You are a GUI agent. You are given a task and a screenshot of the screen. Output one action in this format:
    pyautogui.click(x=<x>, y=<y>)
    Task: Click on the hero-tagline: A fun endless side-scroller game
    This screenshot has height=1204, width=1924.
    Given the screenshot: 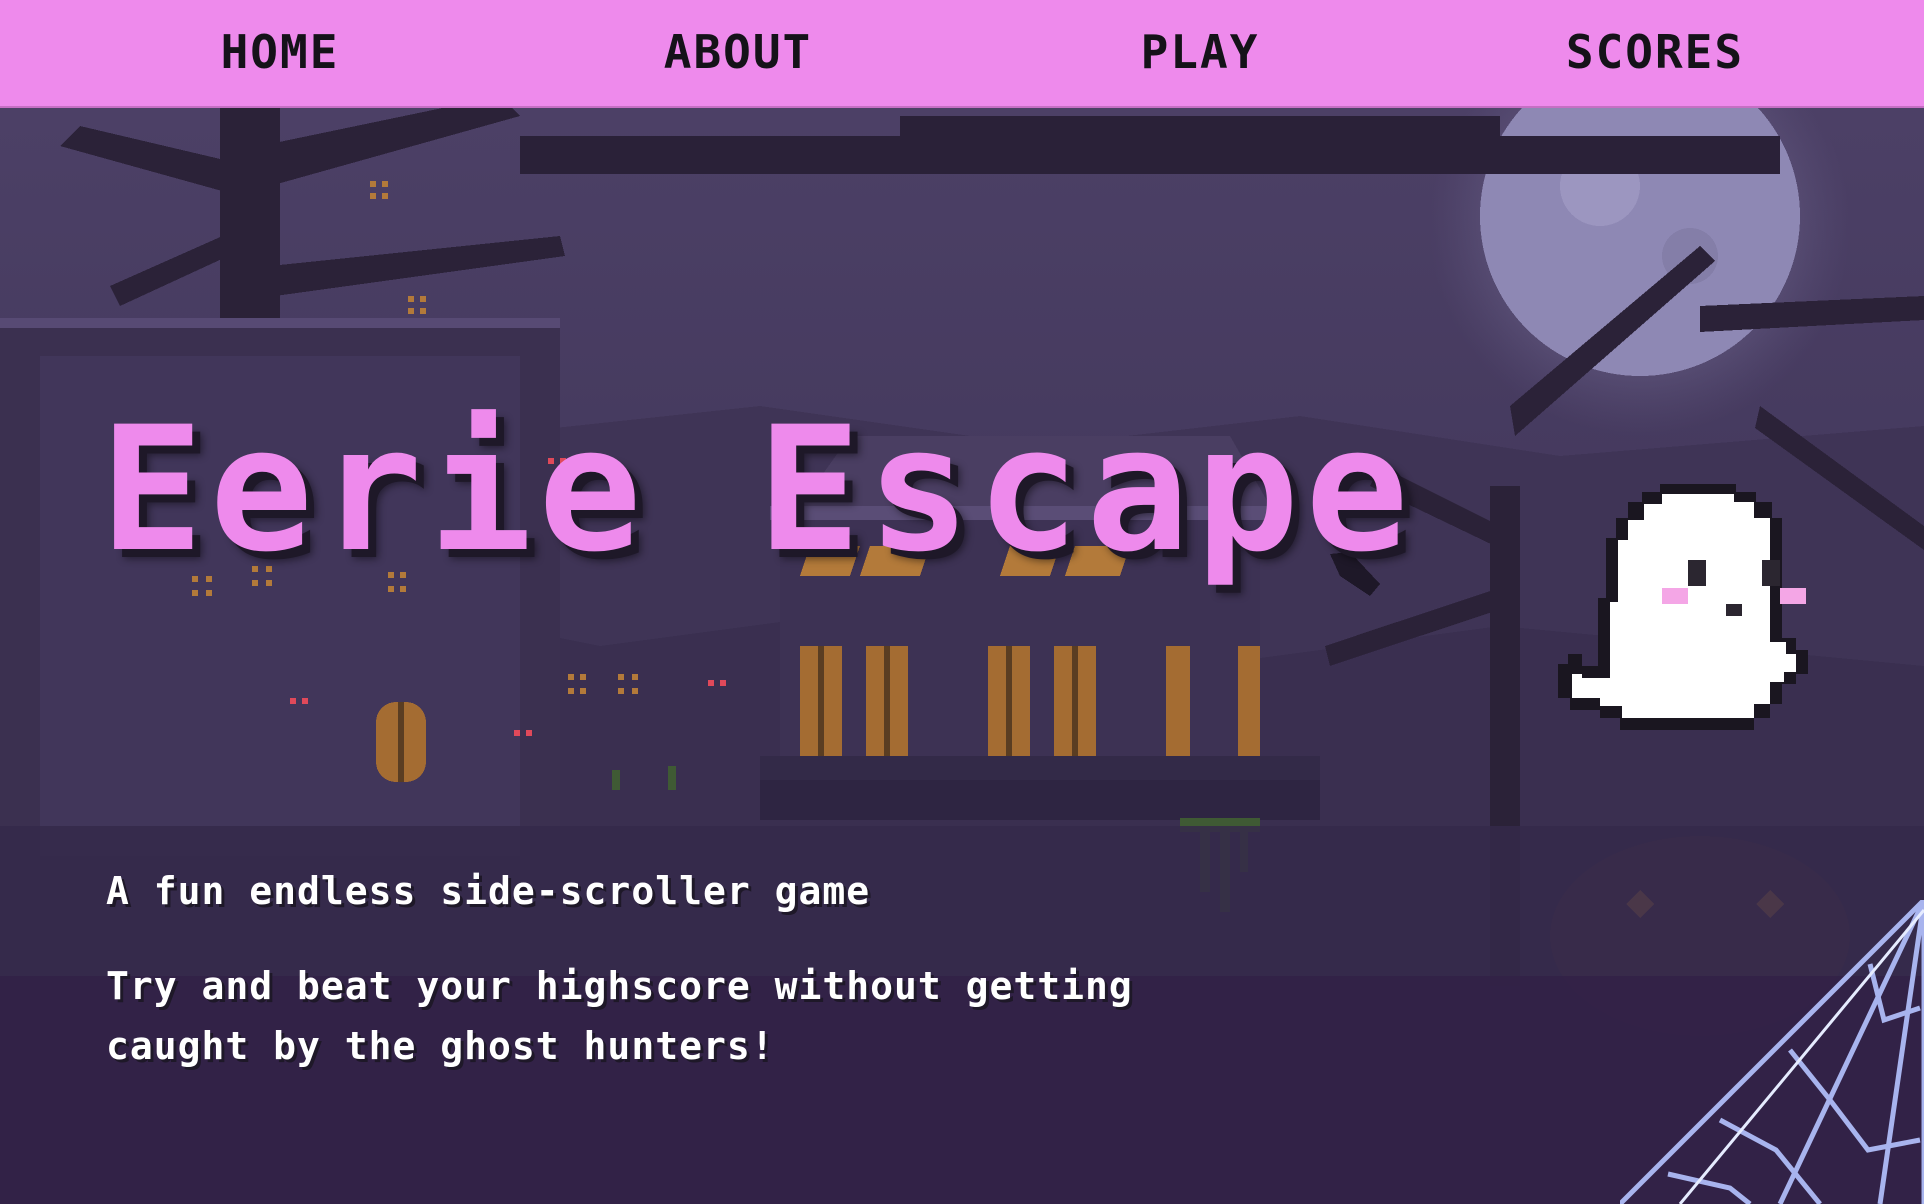 What is the action you would take?
    pyautogui.click(x=488, y=891)
    